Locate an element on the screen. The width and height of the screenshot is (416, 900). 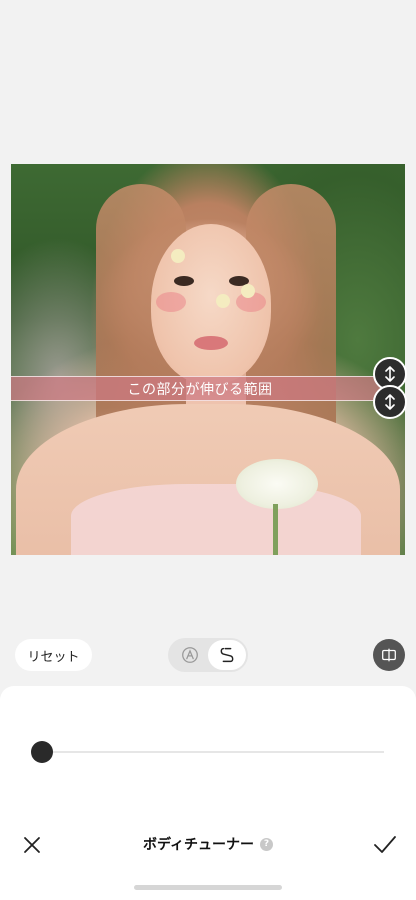
manual-mode-button is located at coordinates (227, 655).